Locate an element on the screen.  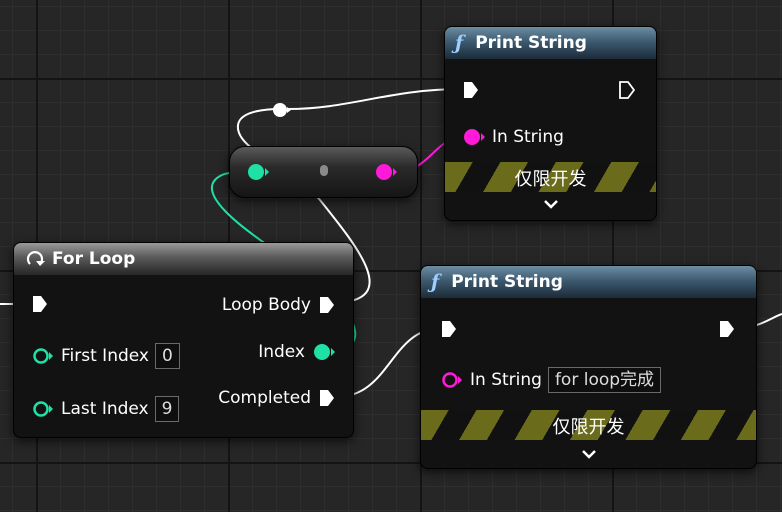
print-string-1-in-string-pin: In String is located at coordinates (513, 137).